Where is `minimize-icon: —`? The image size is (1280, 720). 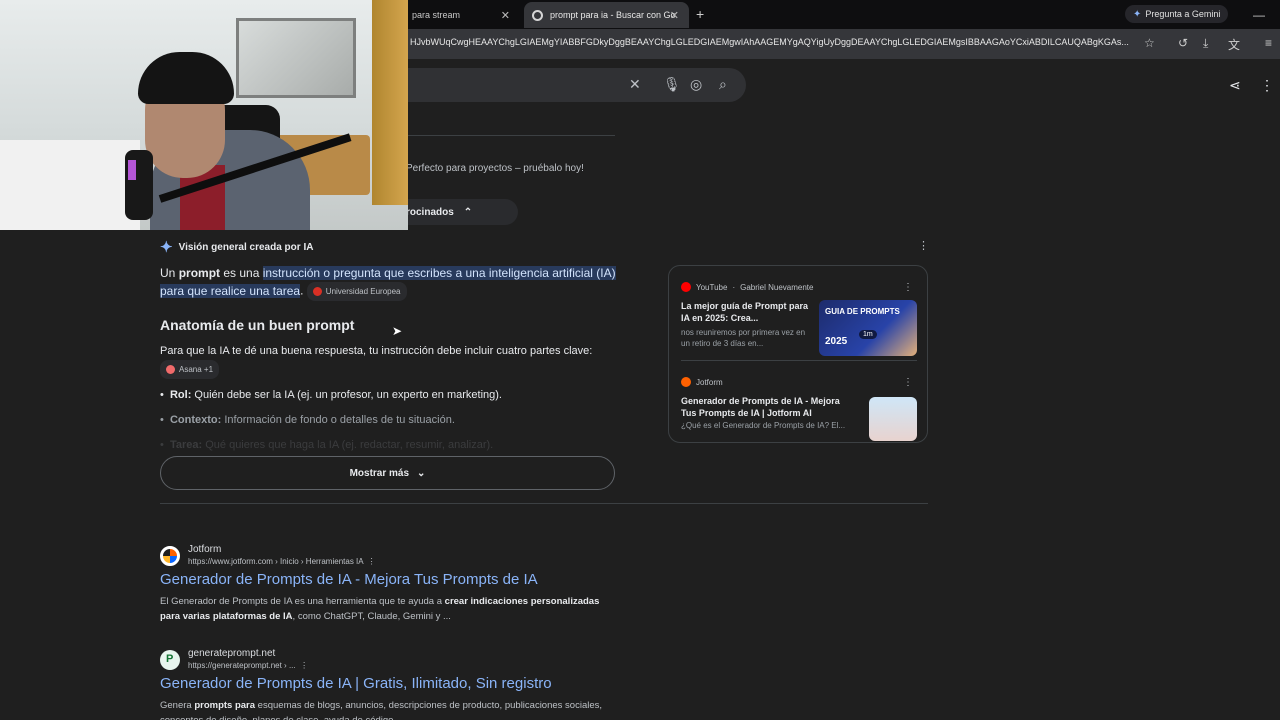 minimize-icon: — is located at coordinates (1259, 15).